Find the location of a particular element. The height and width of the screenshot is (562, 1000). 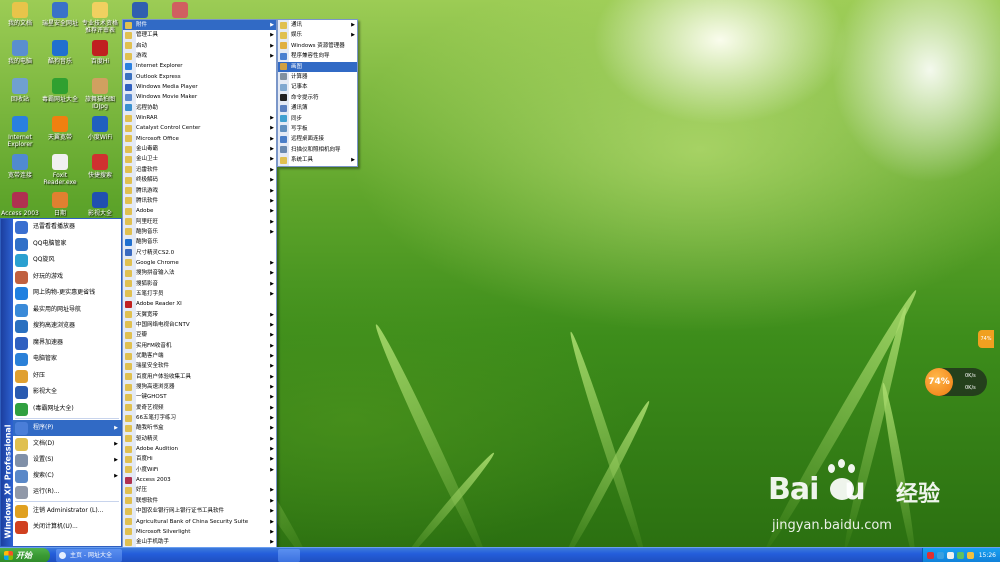

programs-menu-item: Windows Movie Maker is located at coordinates (199, 97).